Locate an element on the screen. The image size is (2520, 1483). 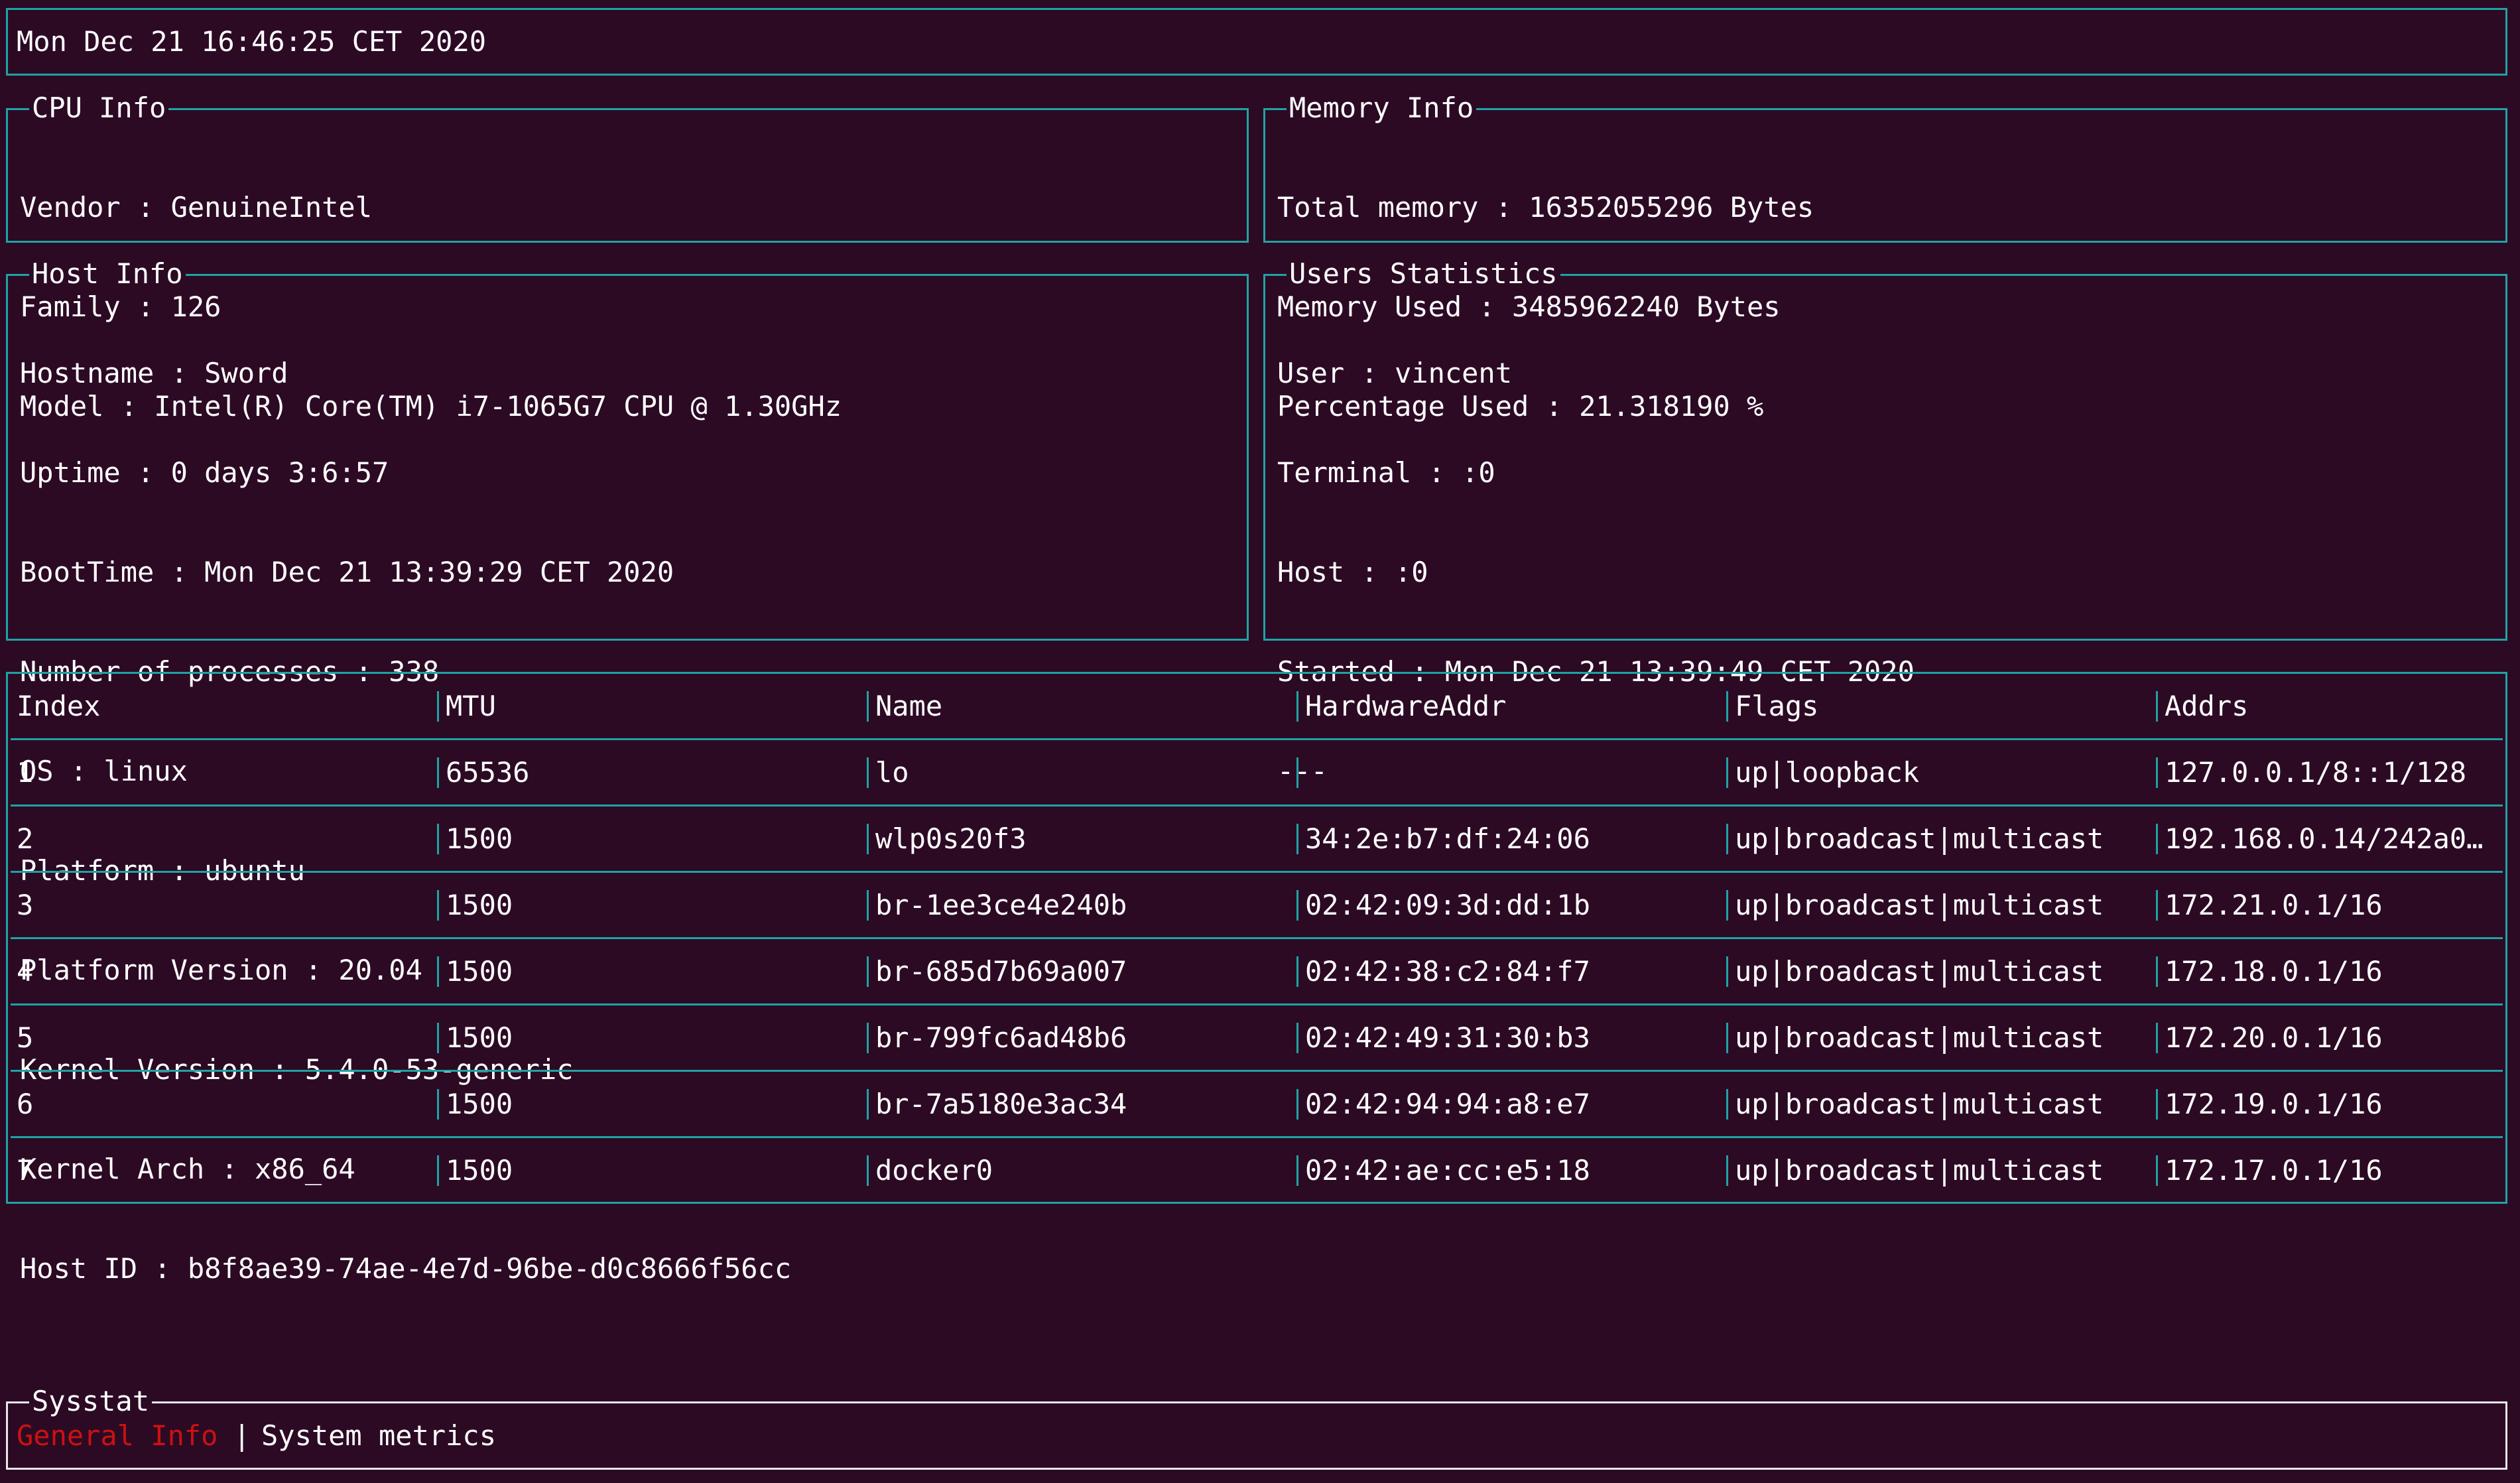
cell-index: 5 is located at coordinates (25, 1037).